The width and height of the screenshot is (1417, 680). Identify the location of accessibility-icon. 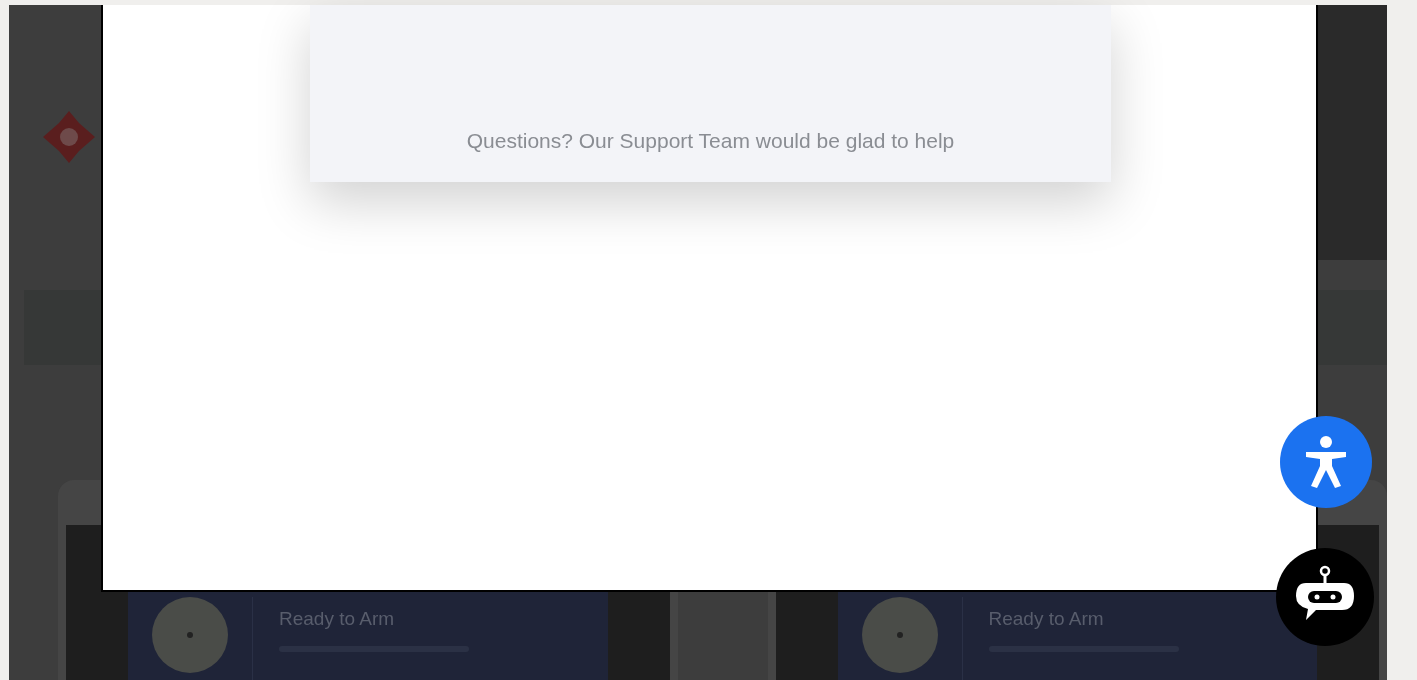
(1326, 462).